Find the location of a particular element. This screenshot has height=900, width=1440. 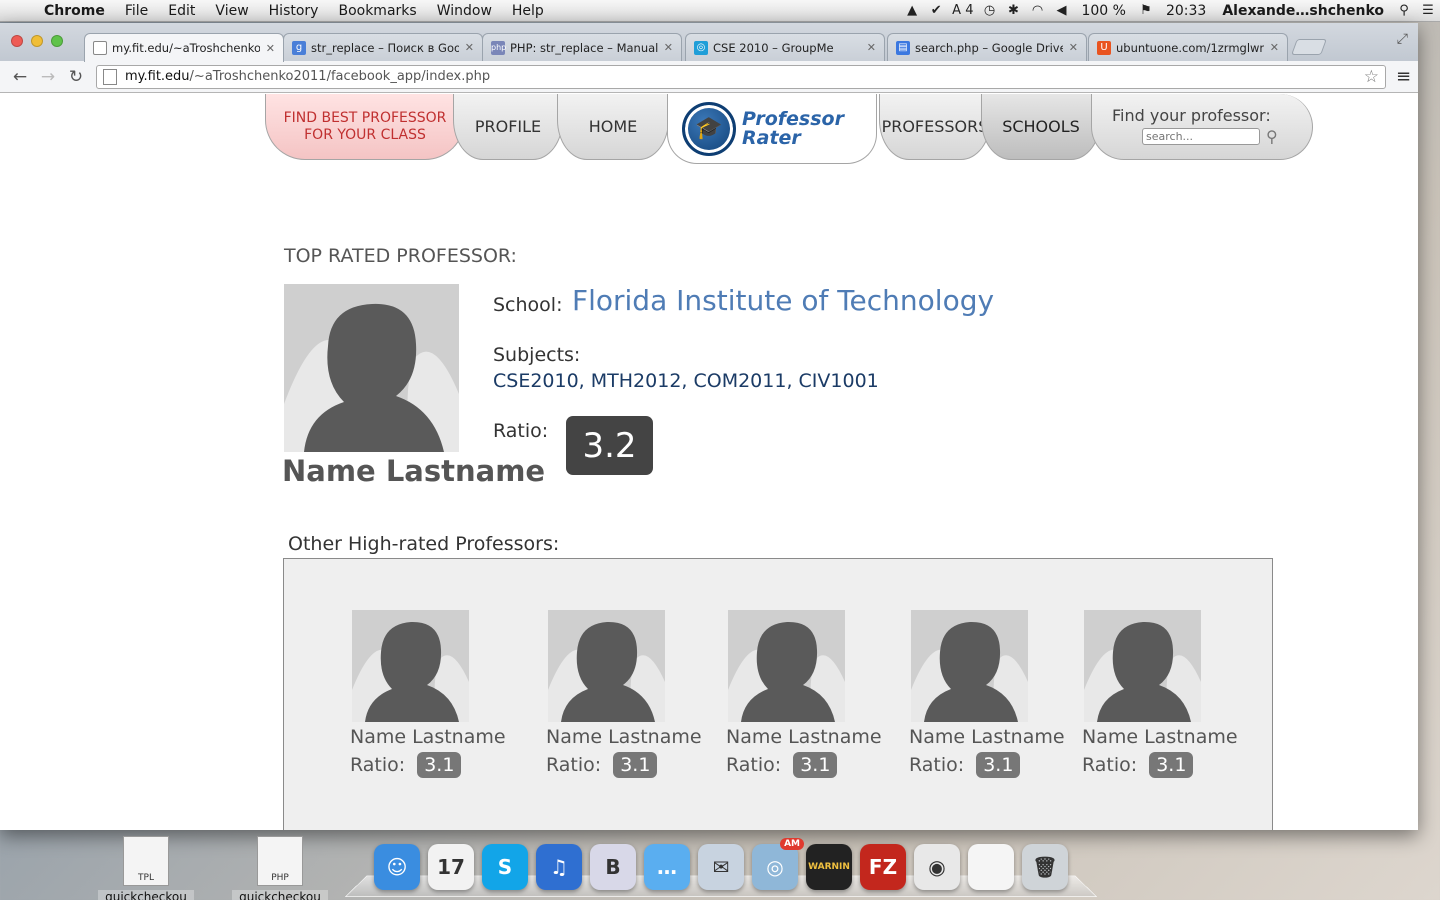

console-icon: WARNIN is located at coordinates (829, 867).